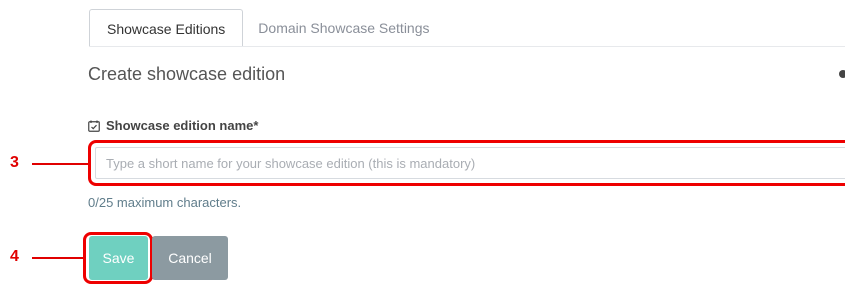  Describe the element at coordinates (94, 126) in the screenshot. I see `calendar-check-icon` at that location.